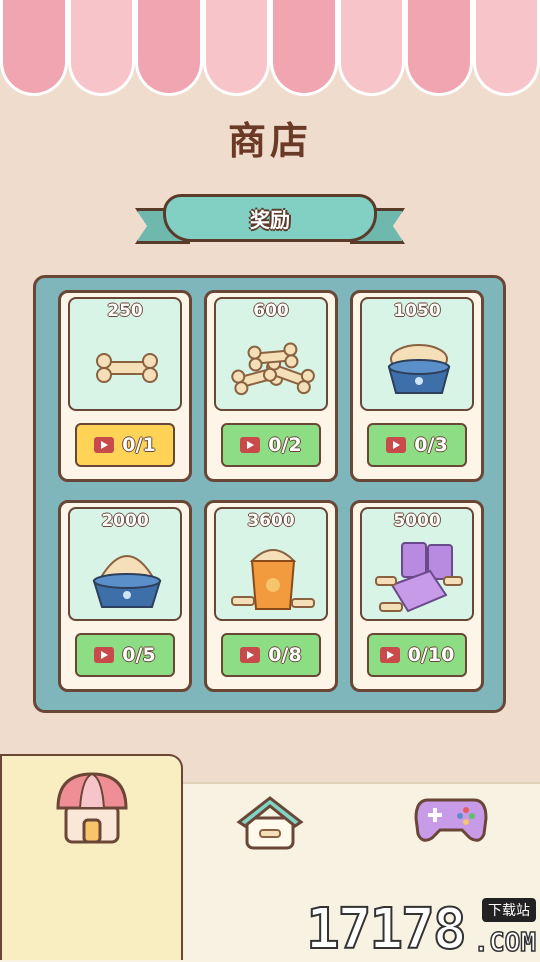 The width and height of the screenshot is (540, 962). What do you see at coordinates (431, 655) in the screenshot?
I see `ad-progress: 0/10` at bounding box center [431, 655].